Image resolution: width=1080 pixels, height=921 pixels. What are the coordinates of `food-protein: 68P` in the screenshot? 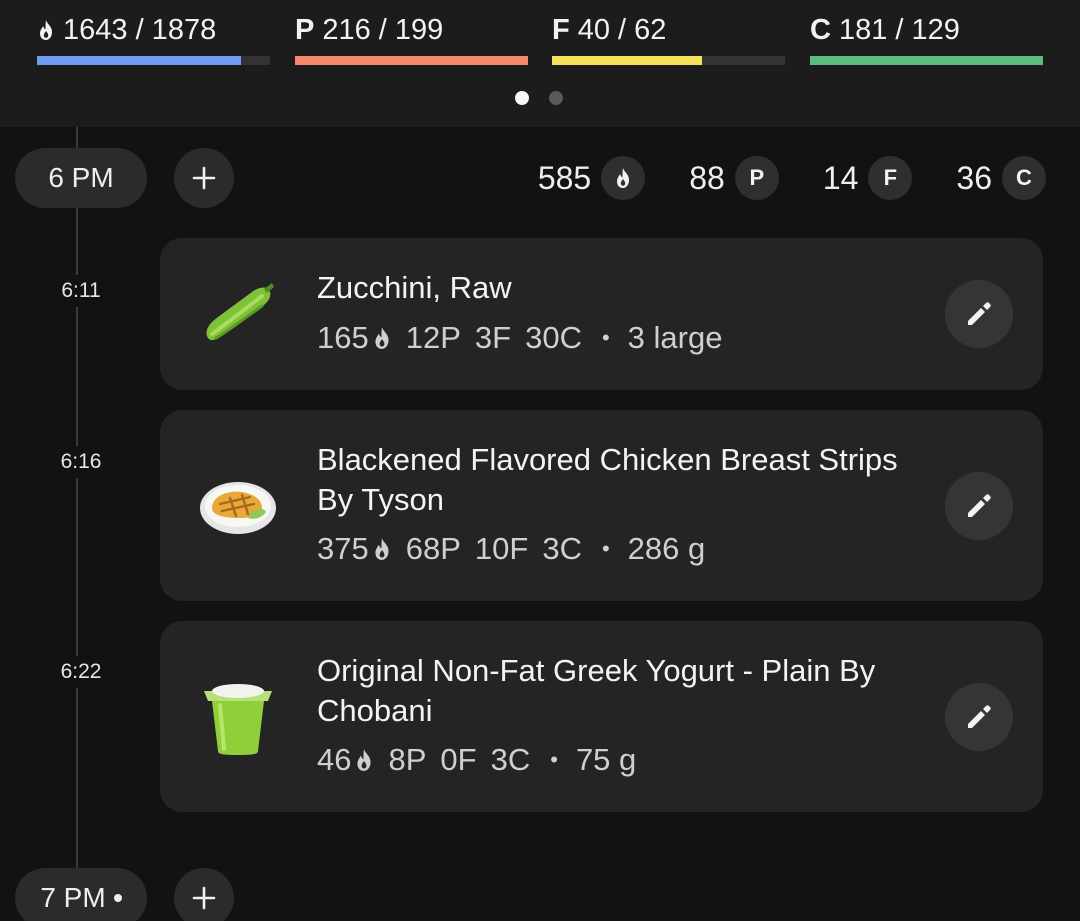 It's located at (433, 548).